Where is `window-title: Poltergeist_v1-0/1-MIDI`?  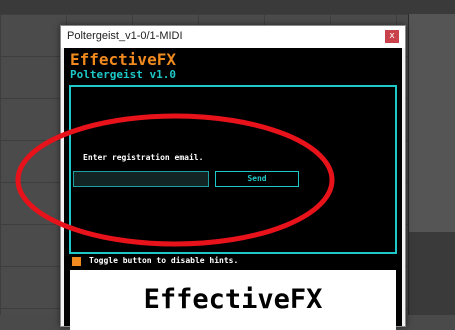 window-title: Poltergeist_v1-0/1-MIDI is located at coordinates (125, 36).